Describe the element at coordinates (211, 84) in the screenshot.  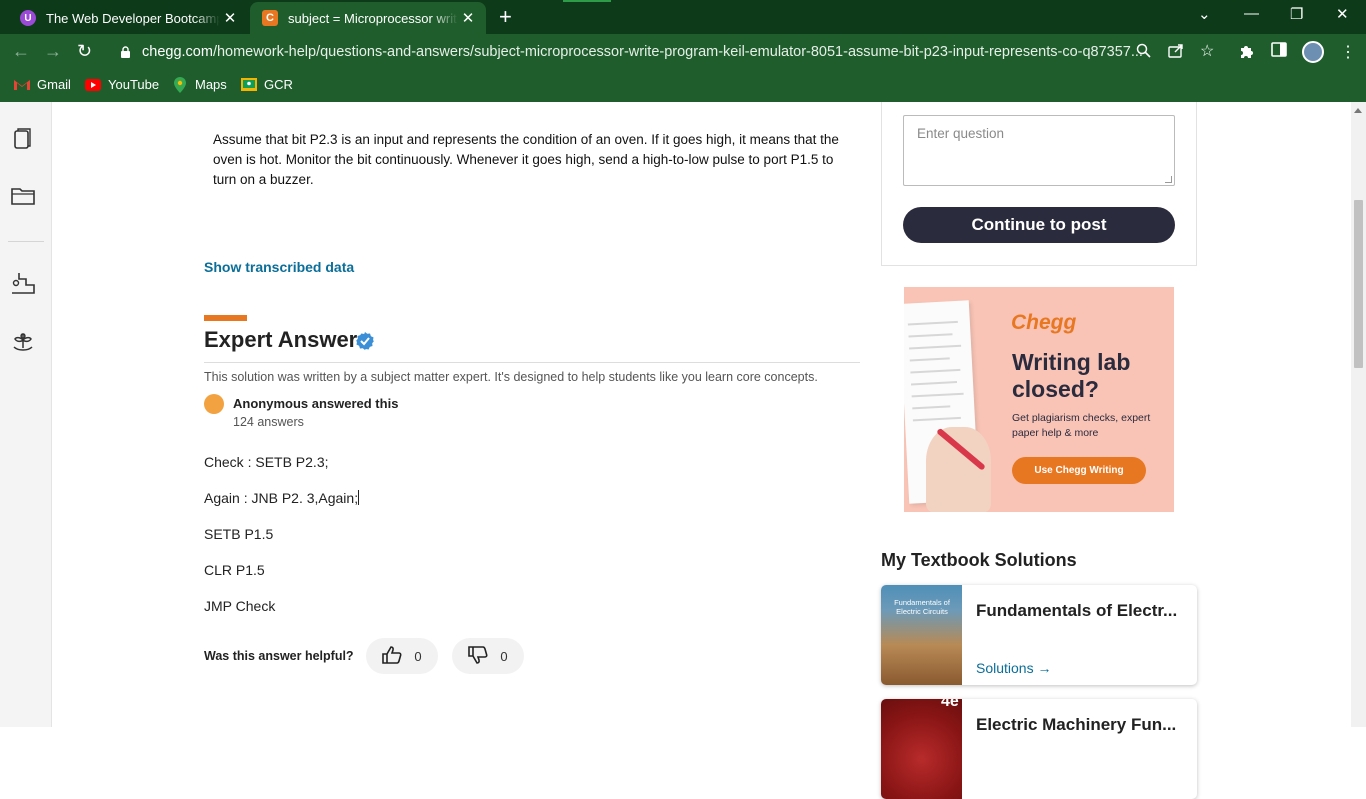
I see `bookmark-label: Maps` at that location.